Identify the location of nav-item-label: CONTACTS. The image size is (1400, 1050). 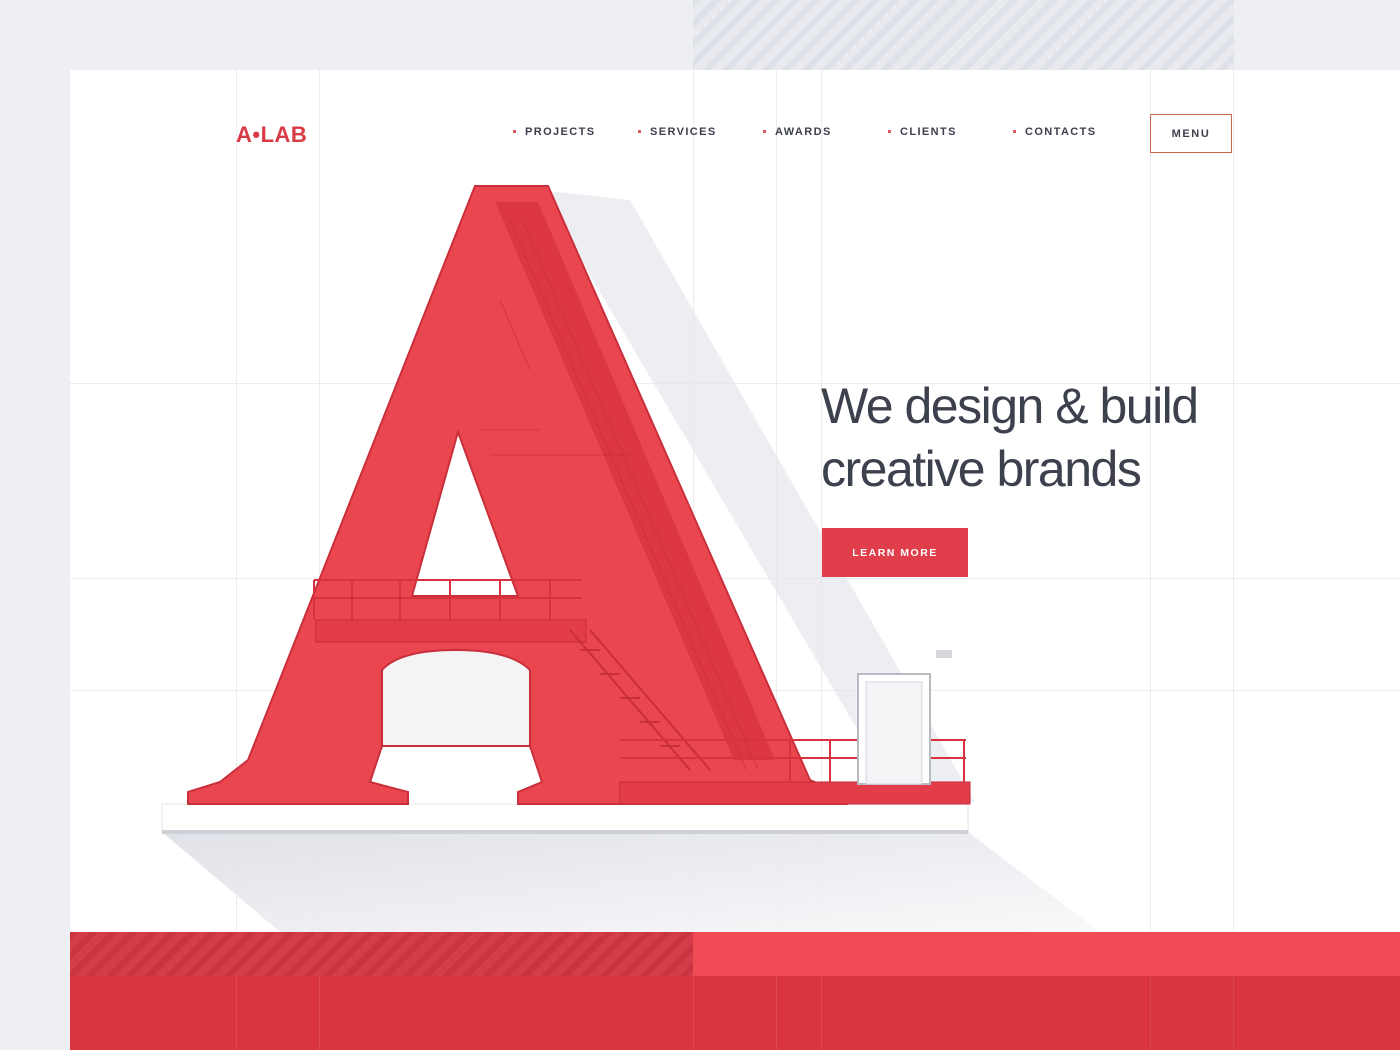
(1061, 132).